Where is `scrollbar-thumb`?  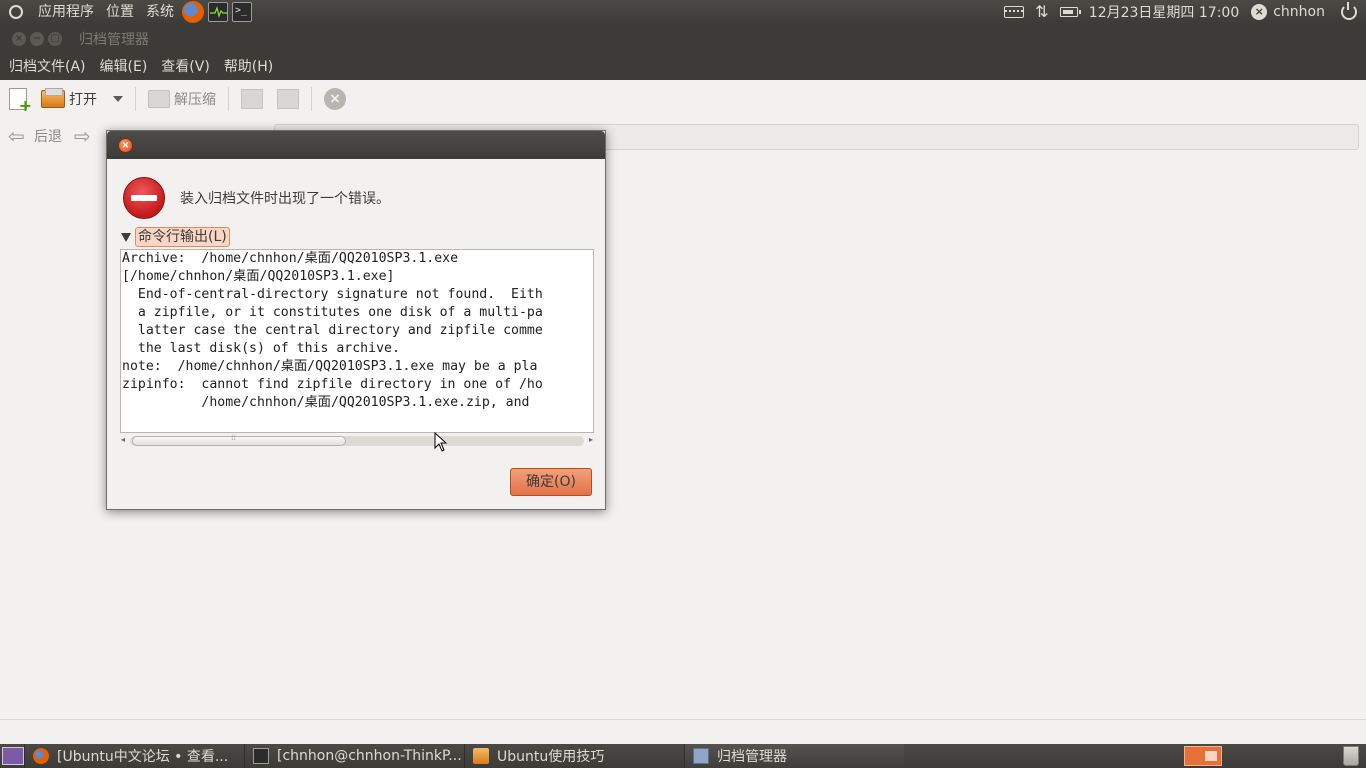
scrollbar-thumb is located at coordinates (239, 439).